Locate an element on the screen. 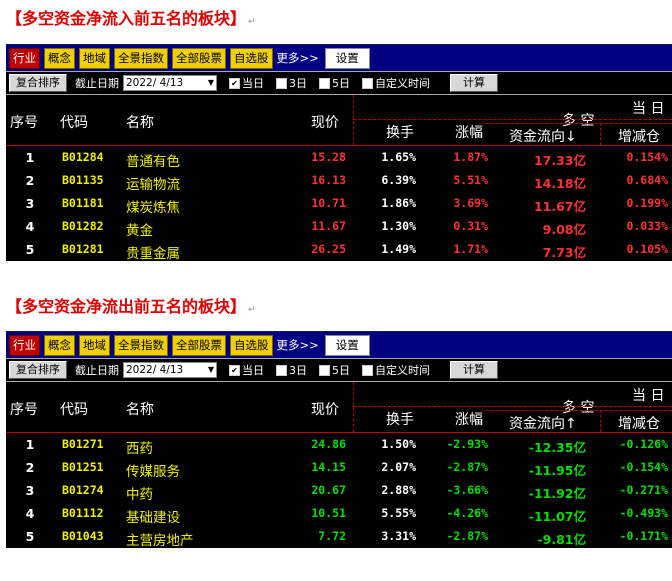 The image size is (672, 581). period-option-label: 5日 is located at coordinates (341, 370).